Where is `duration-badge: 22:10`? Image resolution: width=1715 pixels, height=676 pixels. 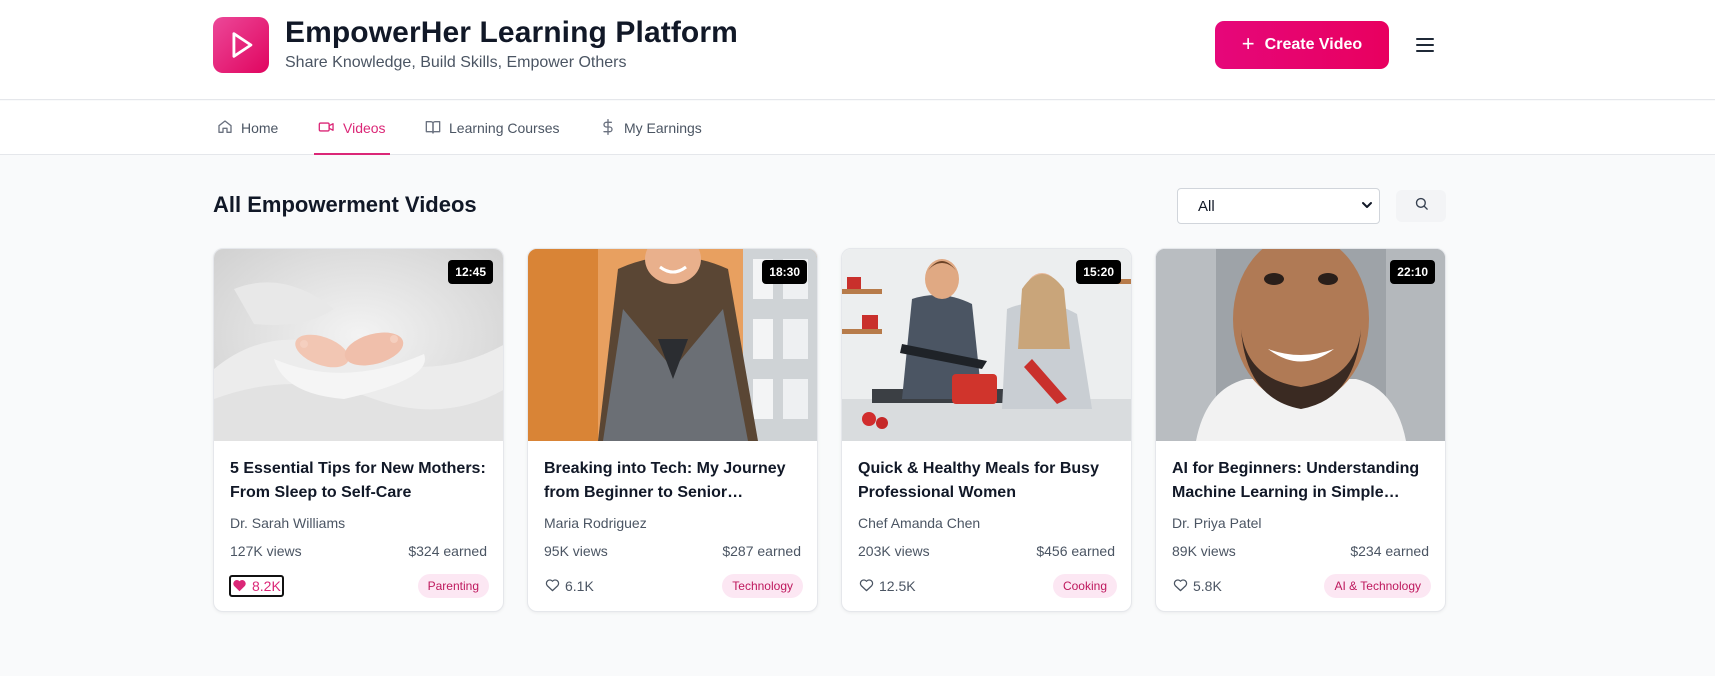 duration-badge: 22:10 is located at coordinates (1412, 272).